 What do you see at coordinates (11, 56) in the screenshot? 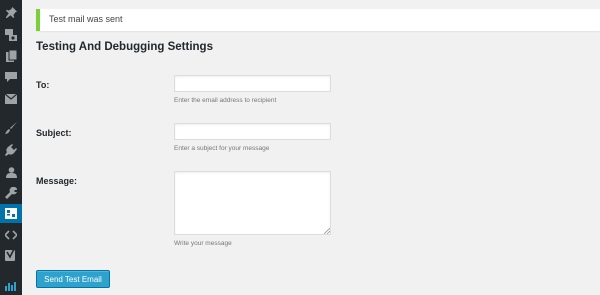
I see `pages-icon` at bounding box center [11, 56].